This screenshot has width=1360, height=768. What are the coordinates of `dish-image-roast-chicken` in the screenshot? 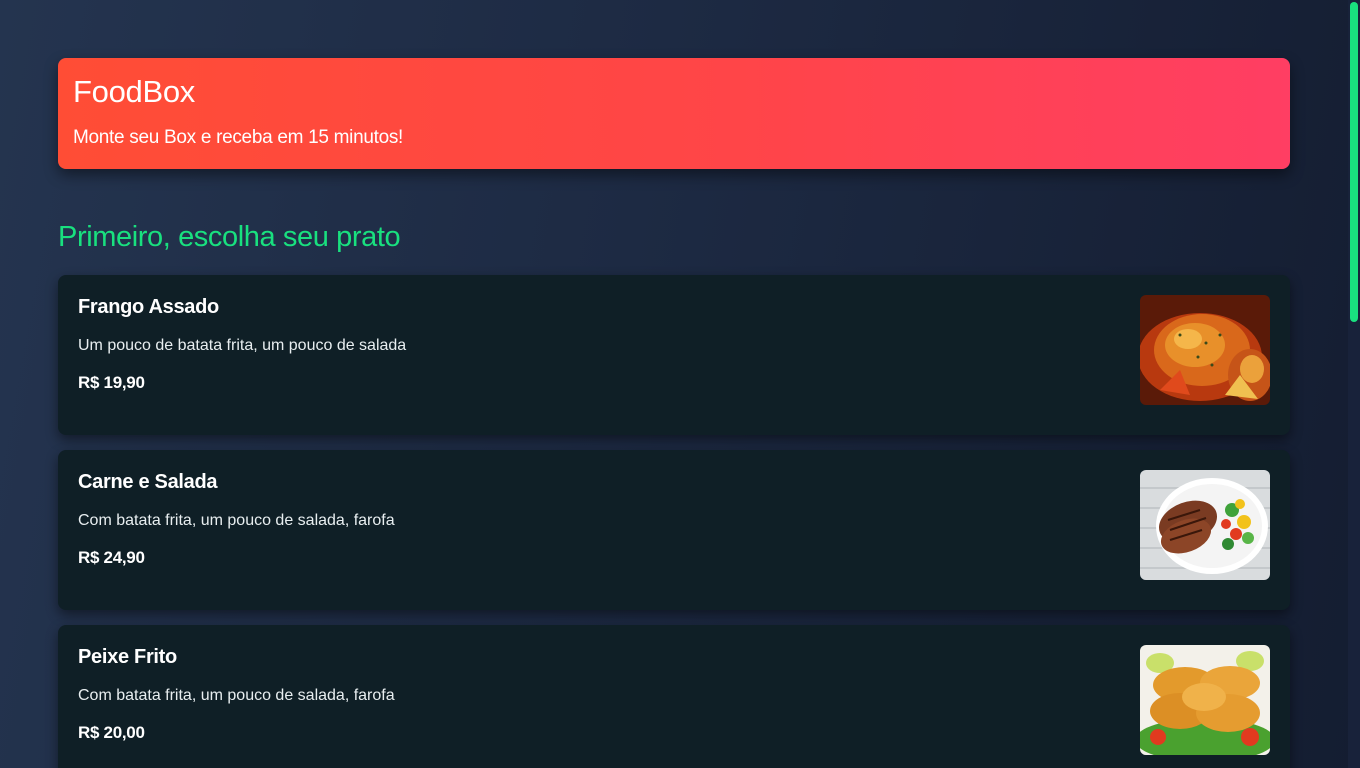 It's located at (1205, 350).